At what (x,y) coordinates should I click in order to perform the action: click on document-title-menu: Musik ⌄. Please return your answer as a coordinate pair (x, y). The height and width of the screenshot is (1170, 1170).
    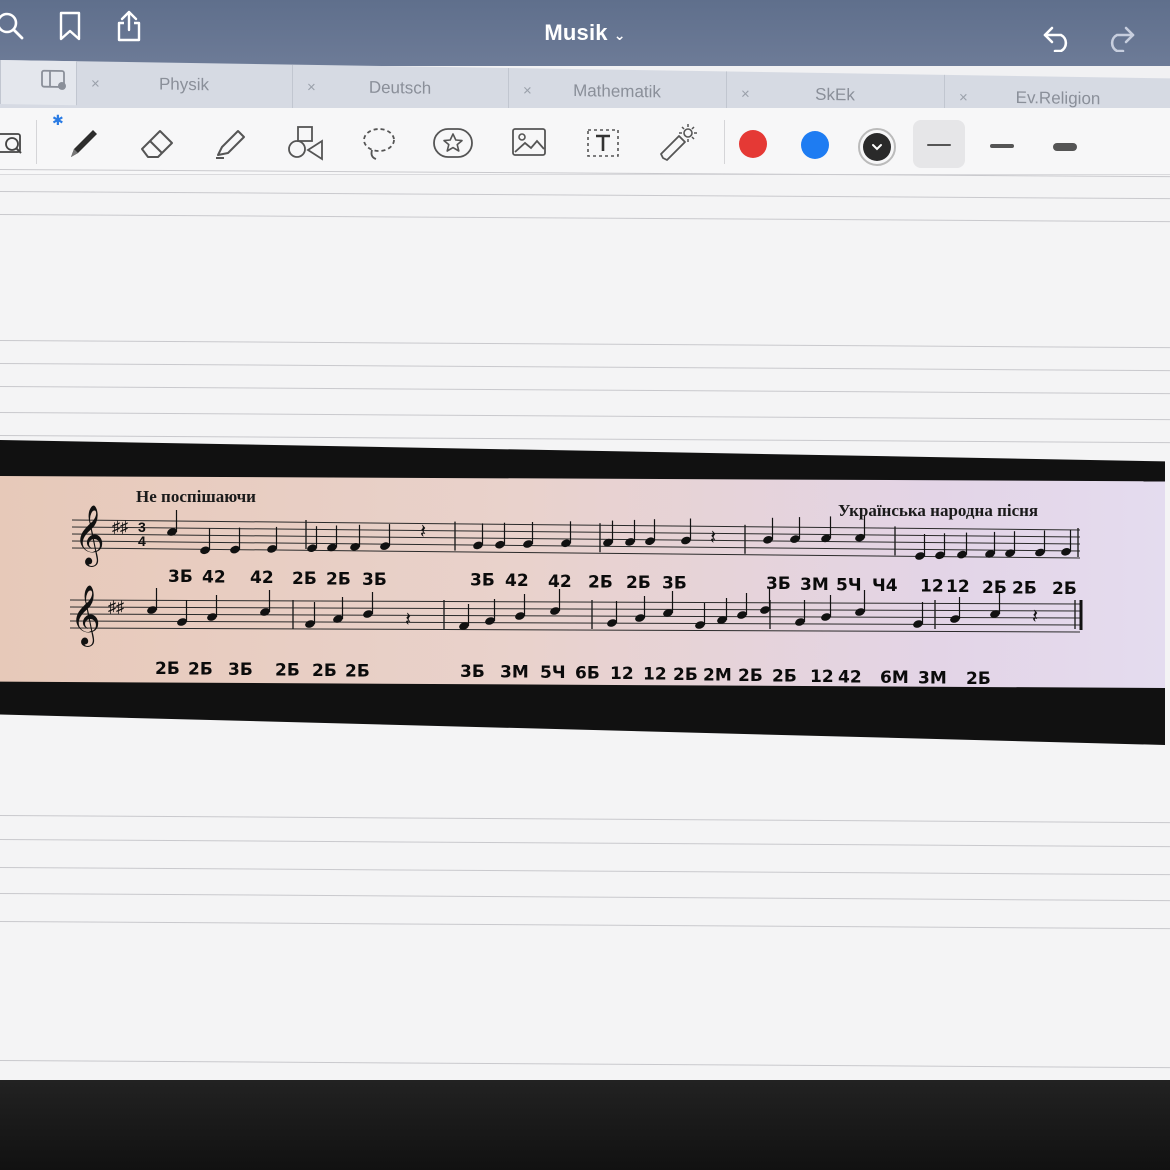
    Looking at the image, I should click on (585, 33).